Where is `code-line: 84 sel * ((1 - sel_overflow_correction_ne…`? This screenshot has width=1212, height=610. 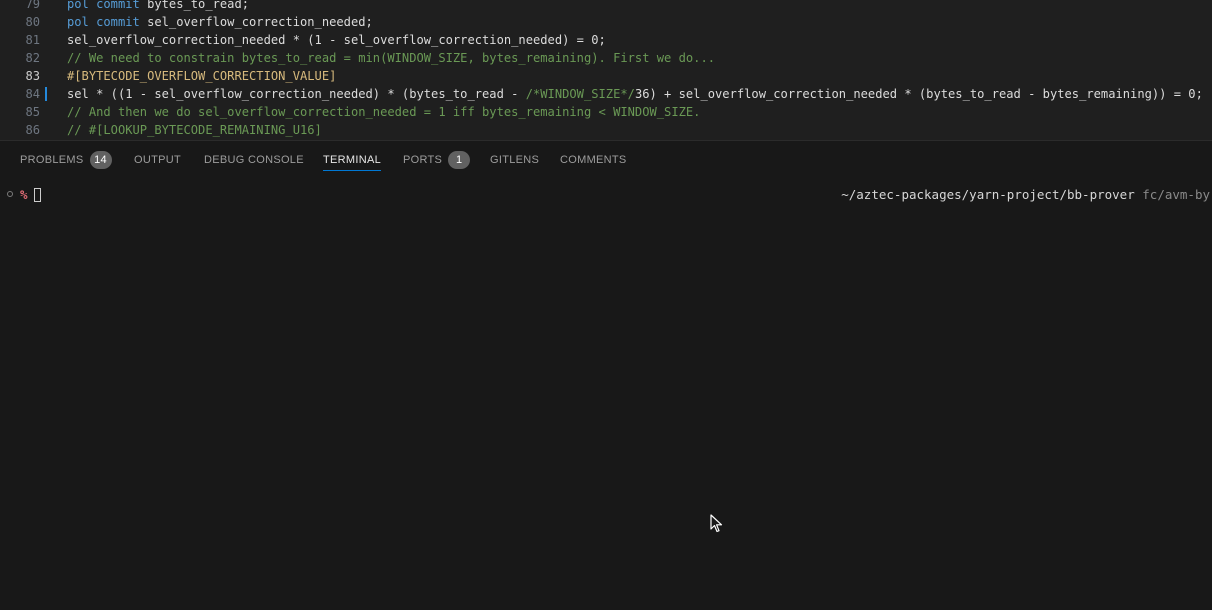
code-line: 84 sel * ((1 - sel_overflow_correction_ne… is located at coordinates (606, 94).